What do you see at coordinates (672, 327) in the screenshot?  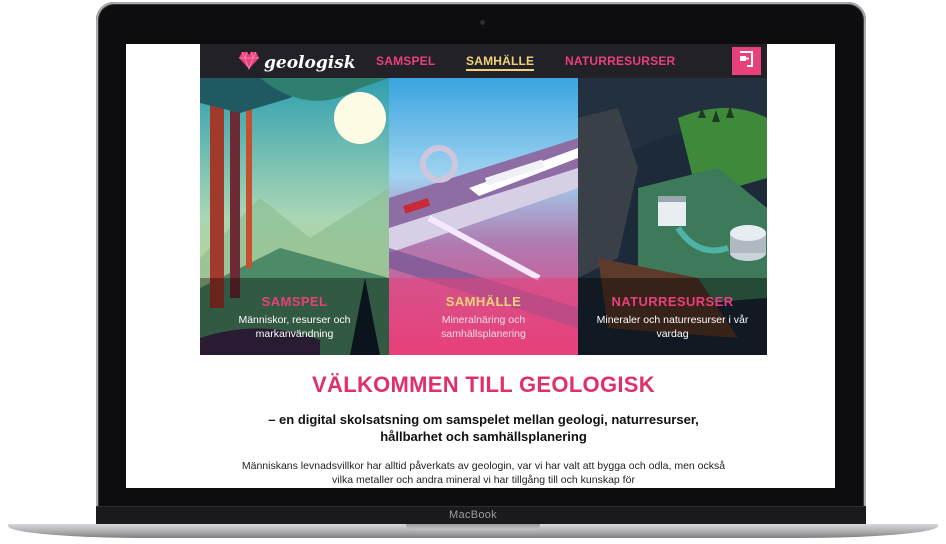 I see `panel-subtitle: Mineraler och naturresurser i vår vardag` at bounding box center [672, 327].